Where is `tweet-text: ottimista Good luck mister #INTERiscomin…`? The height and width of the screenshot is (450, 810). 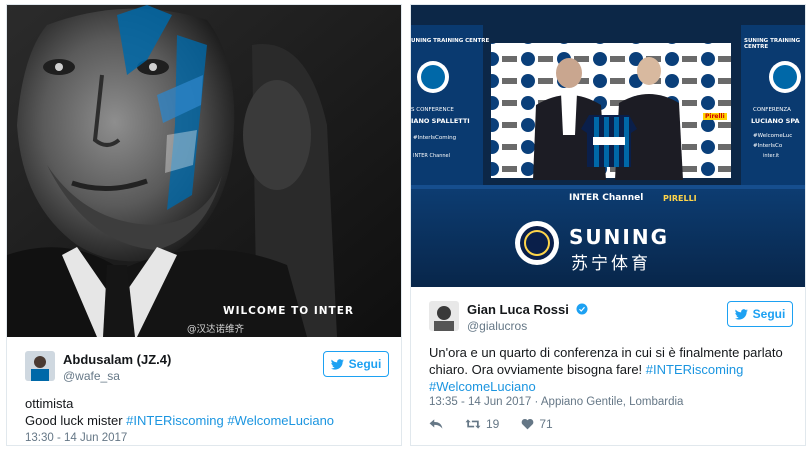 tweet-text: ottimista Good luck mister #INTERiscomin… is located at coordinates (206, 412).